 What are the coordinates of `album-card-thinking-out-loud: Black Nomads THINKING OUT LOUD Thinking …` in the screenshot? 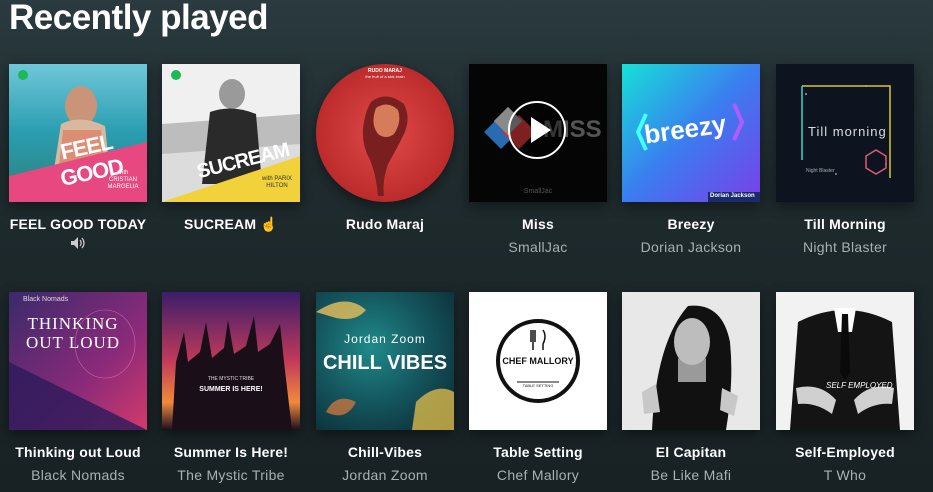 It's located at (78, 387).